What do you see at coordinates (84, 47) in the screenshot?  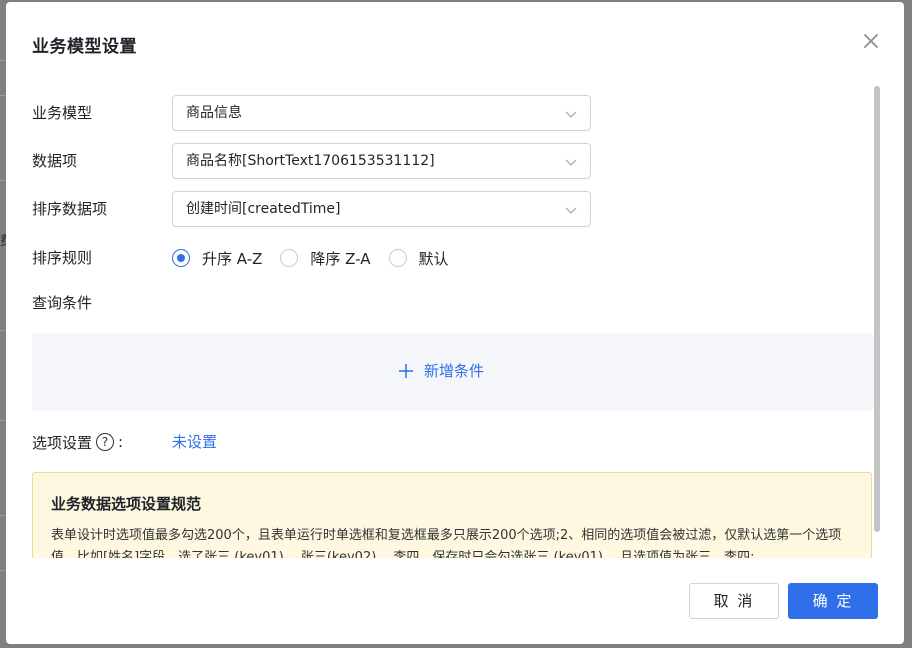 I see `dialog-title: 业务模型设置` at bounding box center [84, 47].